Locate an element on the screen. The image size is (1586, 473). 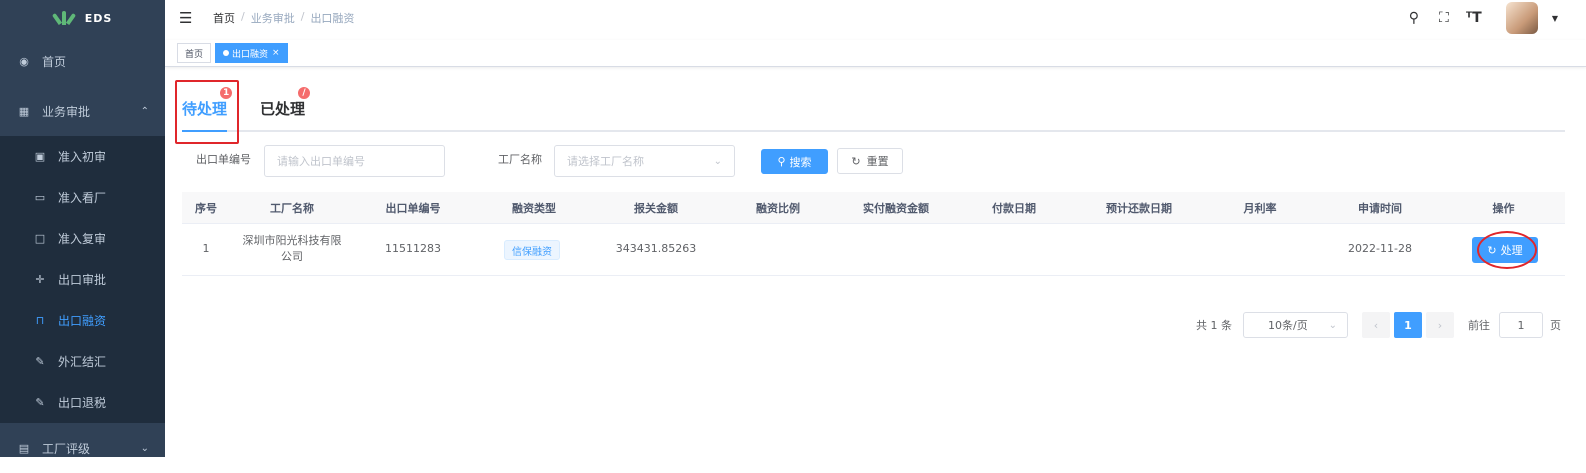
active-dot-icon is located at coordinates (226, 53).